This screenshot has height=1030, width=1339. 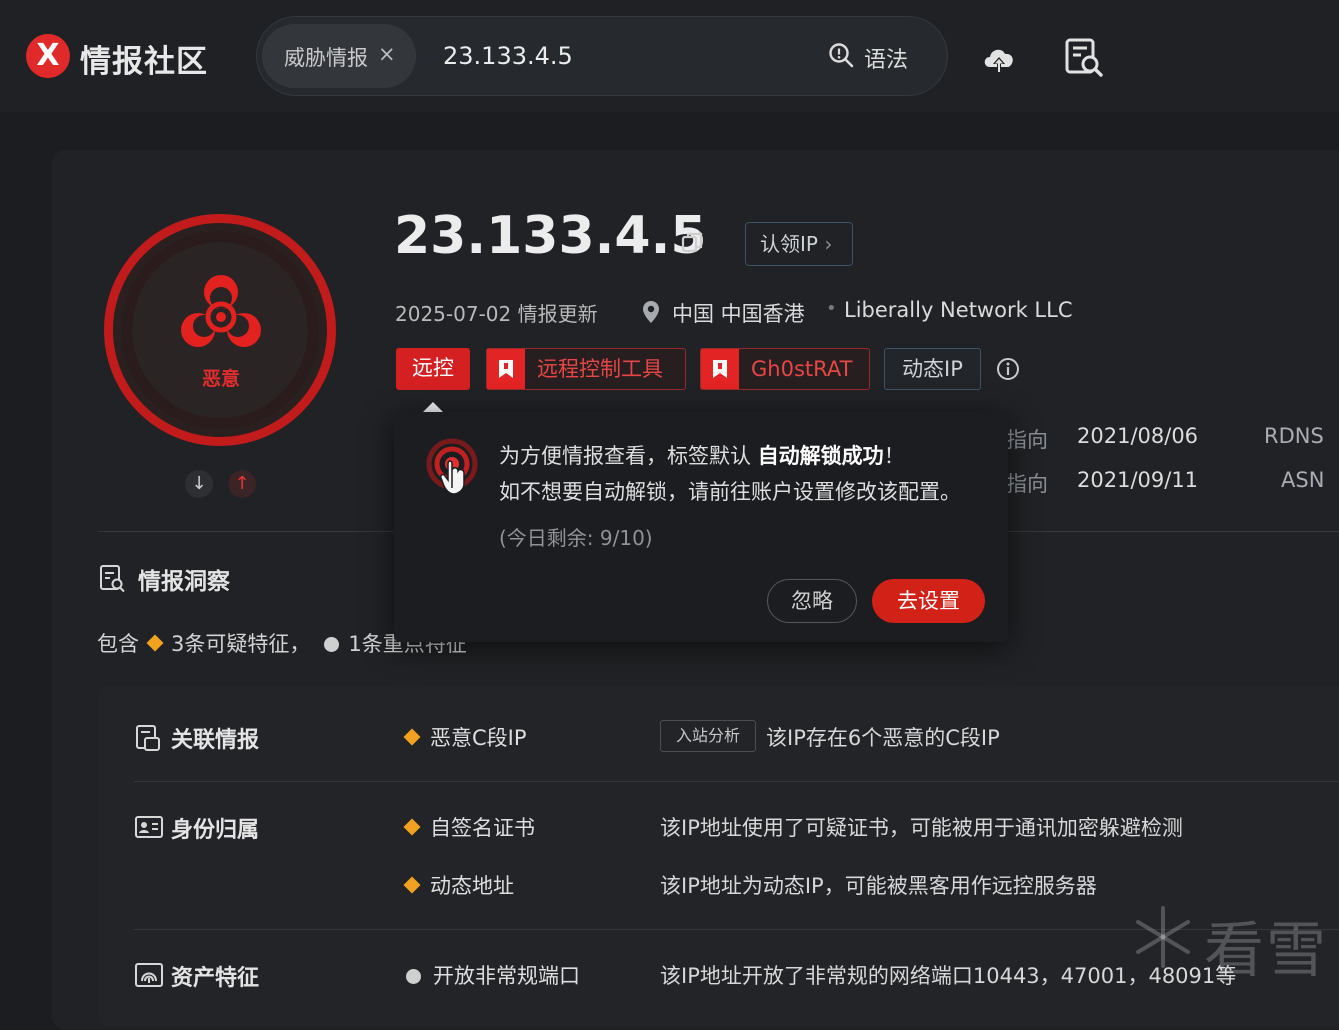 I want to click on search-chip-label: 威胁情报, so click(x=326, y=58).